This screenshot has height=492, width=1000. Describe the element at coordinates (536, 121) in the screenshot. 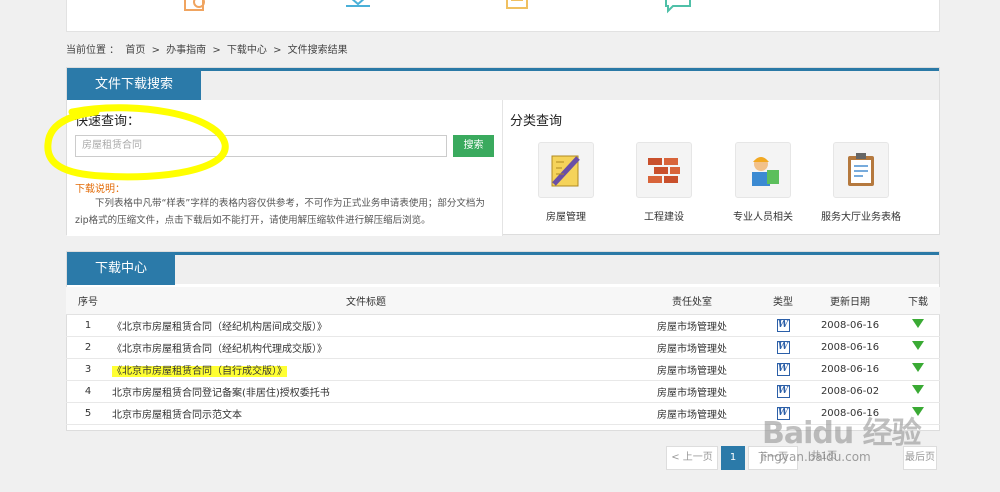

I see `category-title: 分类查询` at that location.